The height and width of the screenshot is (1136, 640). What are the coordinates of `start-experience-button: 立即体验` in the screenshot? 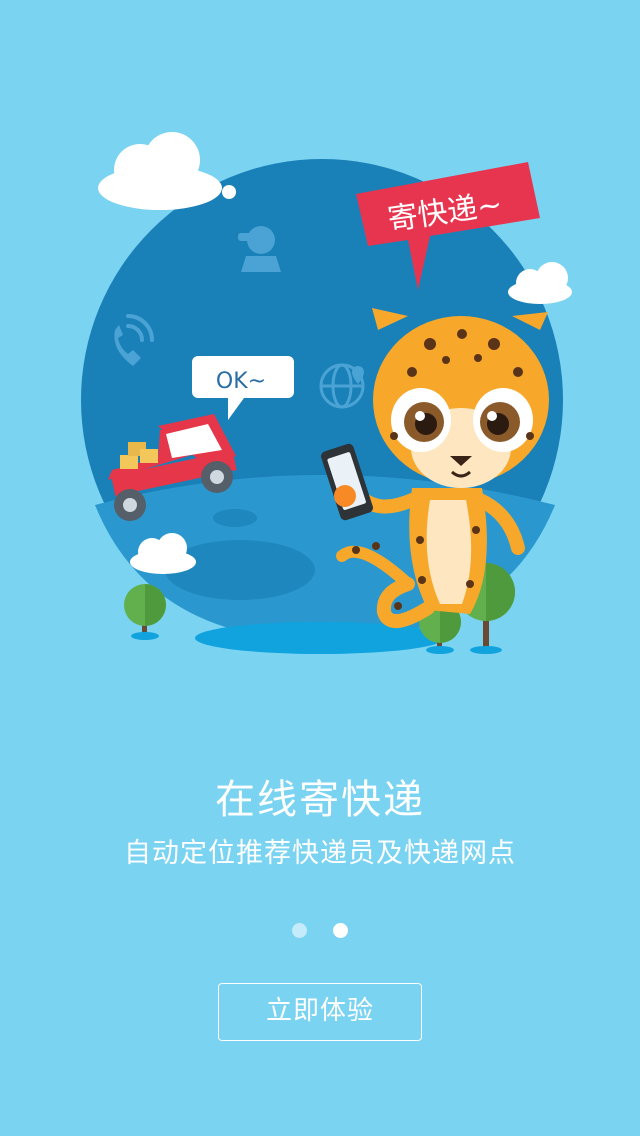 It's located at (320, 1012).